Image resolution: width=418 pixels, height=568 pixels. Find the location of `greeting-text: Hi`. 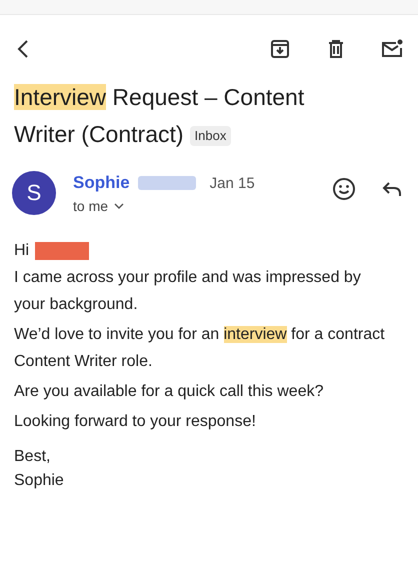

greeting-text: Hi is located at coordinates (22, 251).